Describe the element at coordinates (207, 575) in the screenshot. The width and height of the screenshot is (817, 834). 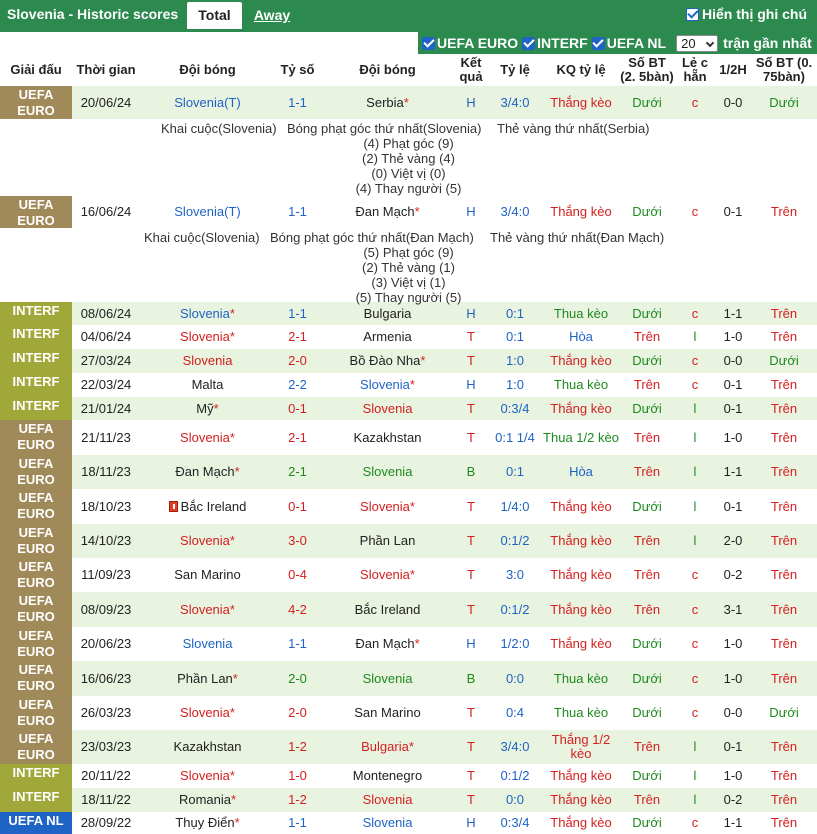
I see `home-team-name: San Marino` at that location.